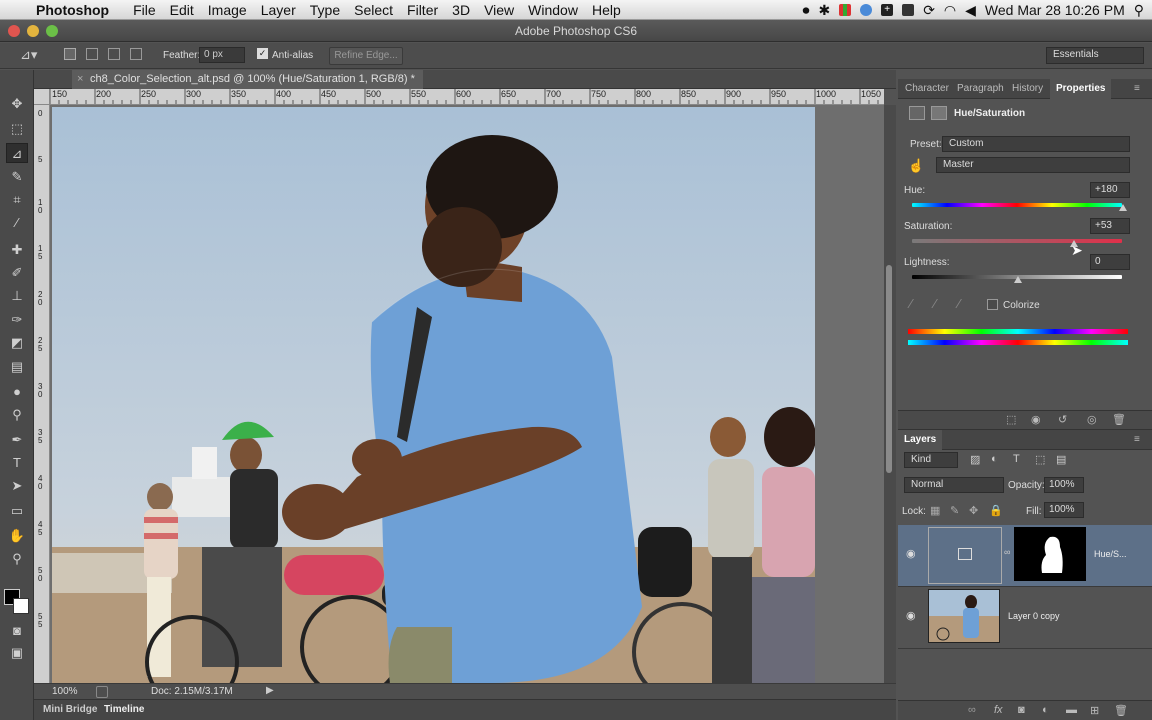 This screenshot has height=720, width=1152. Describe the element at coordinates (959, 303) in the screenshot. I see `eyedropper-minus-icon: ⁄` at that location.